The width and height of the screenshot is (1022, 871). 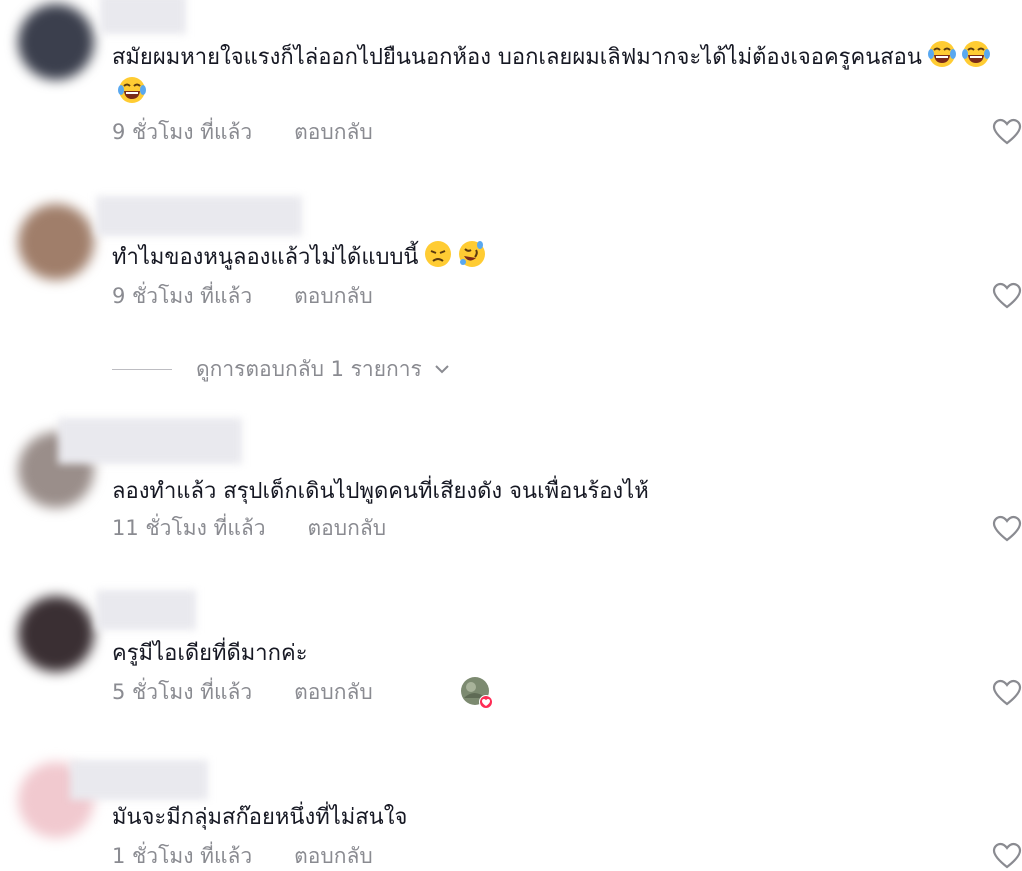 I want to click on comment-text: มันจะมีกลุ่มสก๊อยหนึ่งที่ไม่สนใจ, so click(x=562, y=818).